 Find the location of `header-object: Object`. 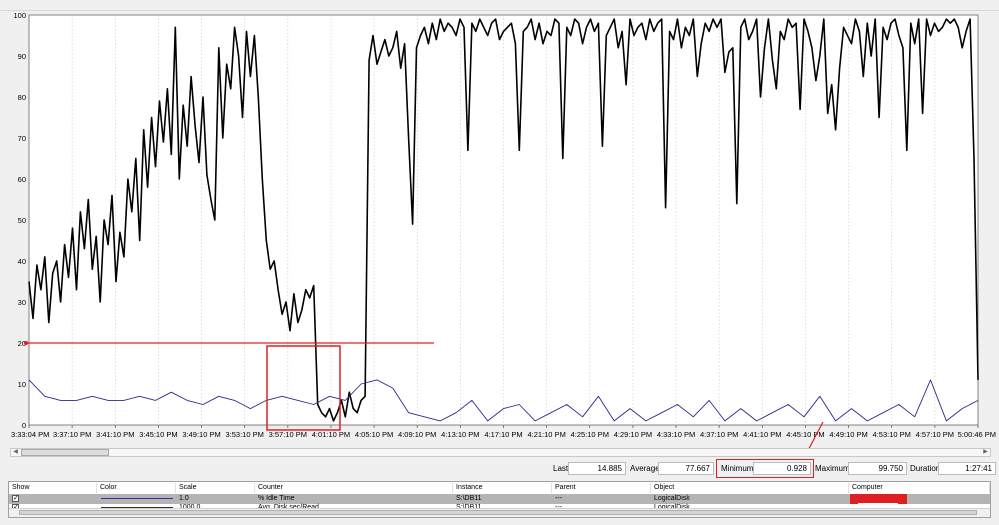

header-object: Object is located at coordinates (750, 488).